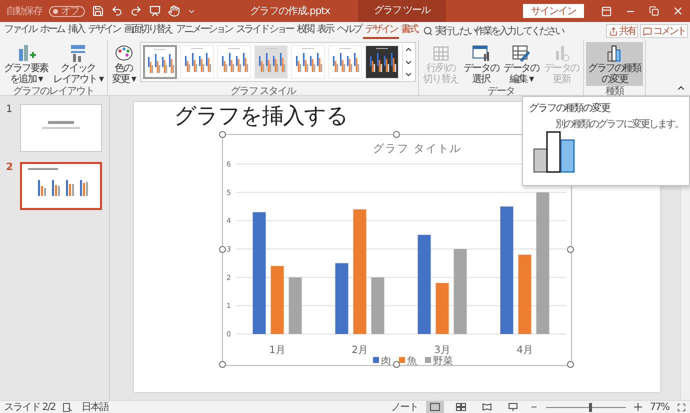 The image size is (690, 413). What do you see at coordinates (553, 11) in the screenshot?
I see `sign-in-button: サインイン` at bounding box center [553, 11].